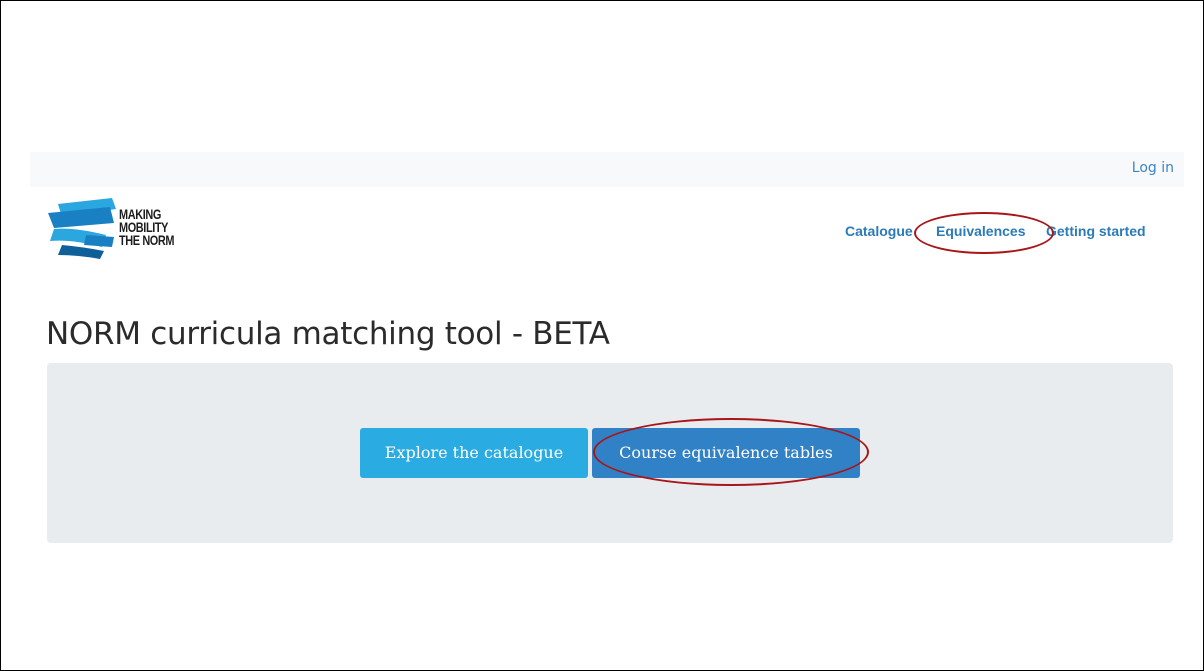 This screenshot has height=671, width=1204. Describe the element at coordinates (607, 169) in the screenshot. I see `top-bar: Log in` at that location.